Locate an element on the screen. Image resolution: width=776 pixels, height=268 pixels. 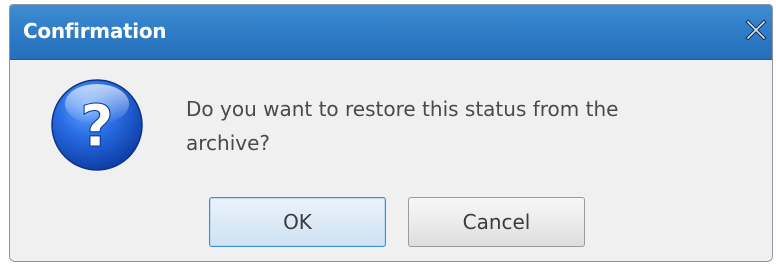
close-icon is located at coordinates (756, 30).